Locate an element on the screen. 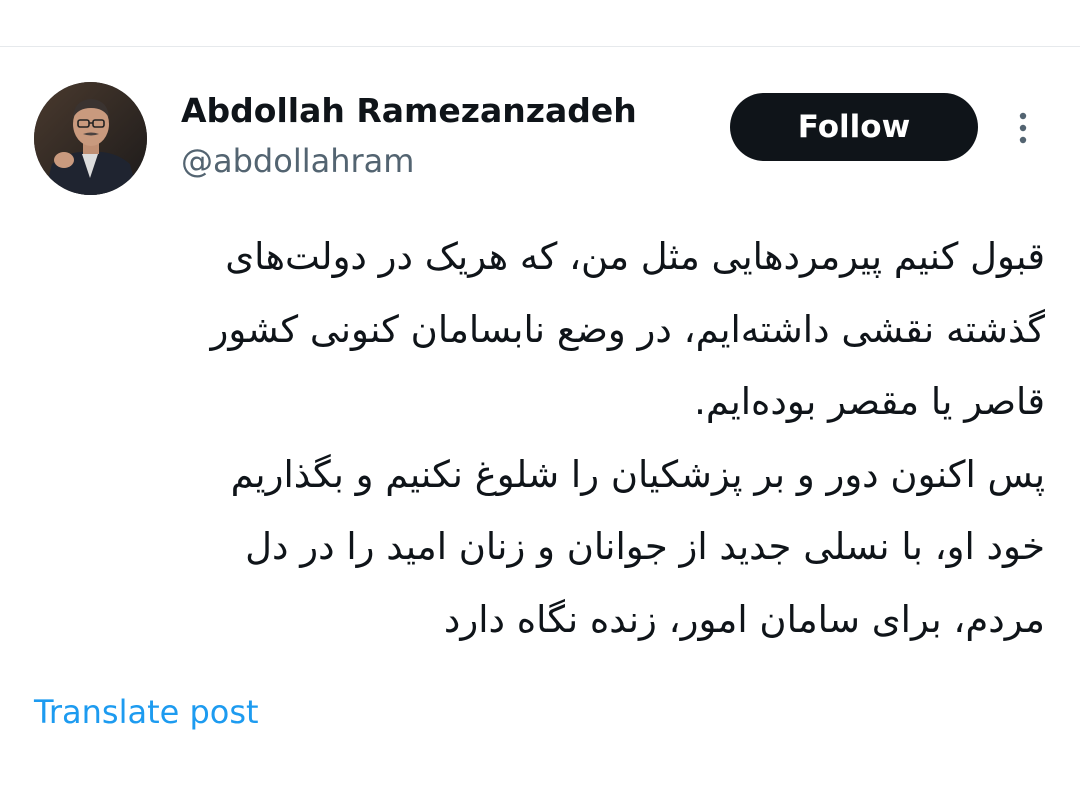 This screenshot has height=796, width=1080. tweet-line: مردم، برای سامان امور، زنده نگاه دارد is located at coordinates (744, 619).